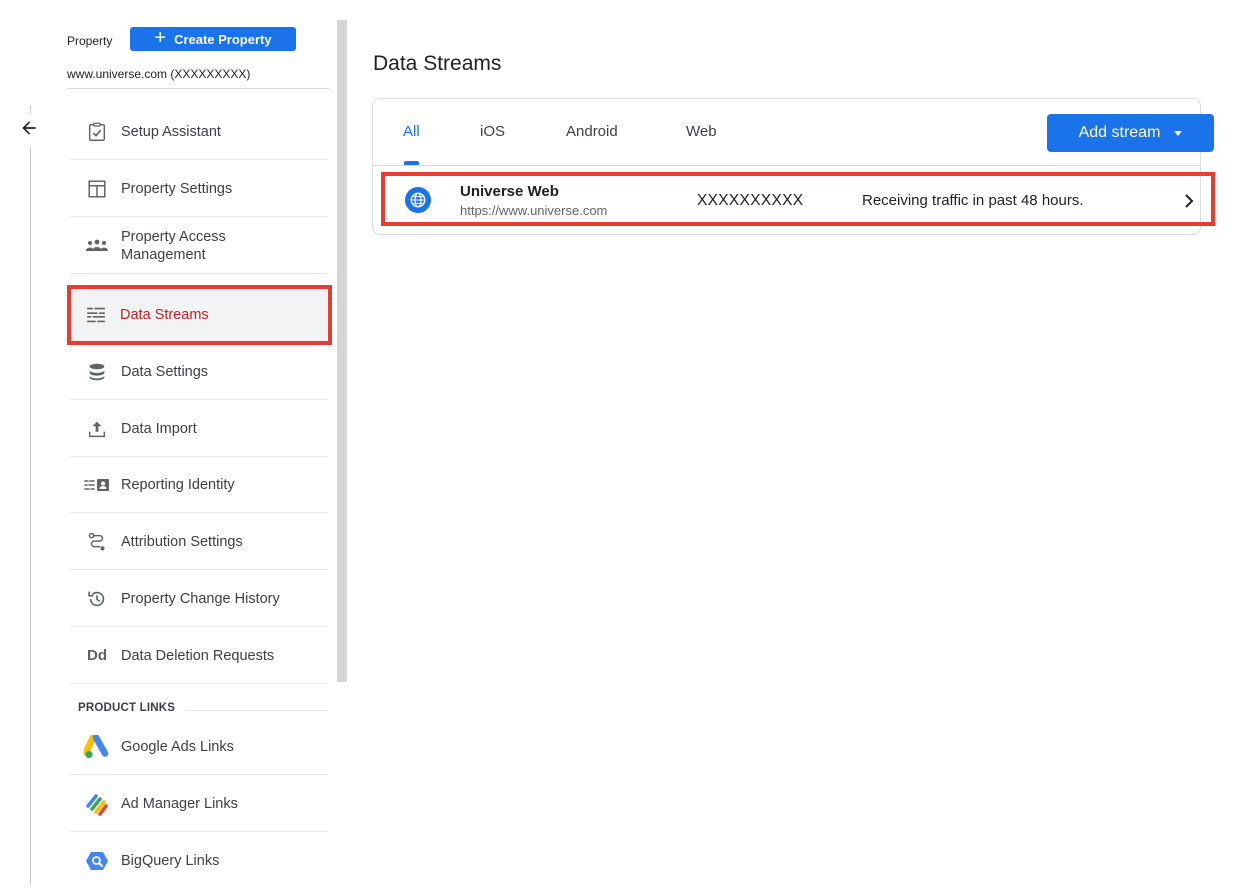 The width and height of the screenshot is (1238, 892). I want to click on add-stream-button: Add stream, so click(1130, 133).